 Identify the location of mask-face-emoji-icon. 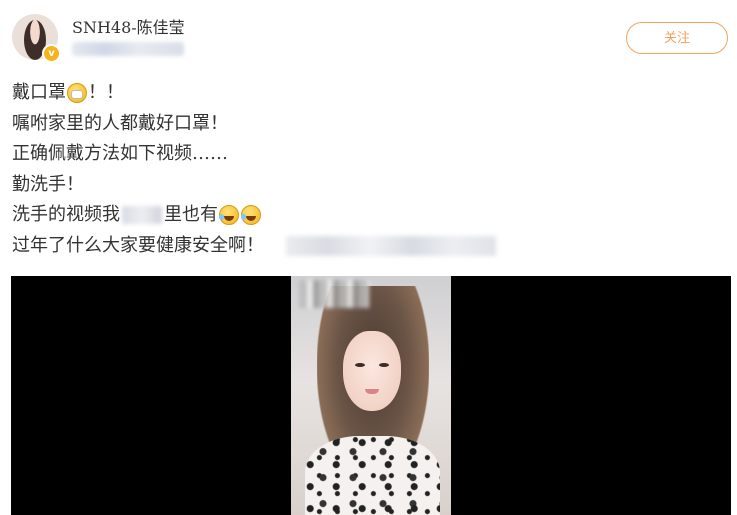
(77, 93).